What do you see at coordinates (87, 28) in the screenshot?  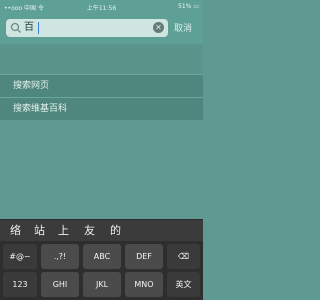 I see `search-input: 百 ✕` at bounding box center [87, 28].